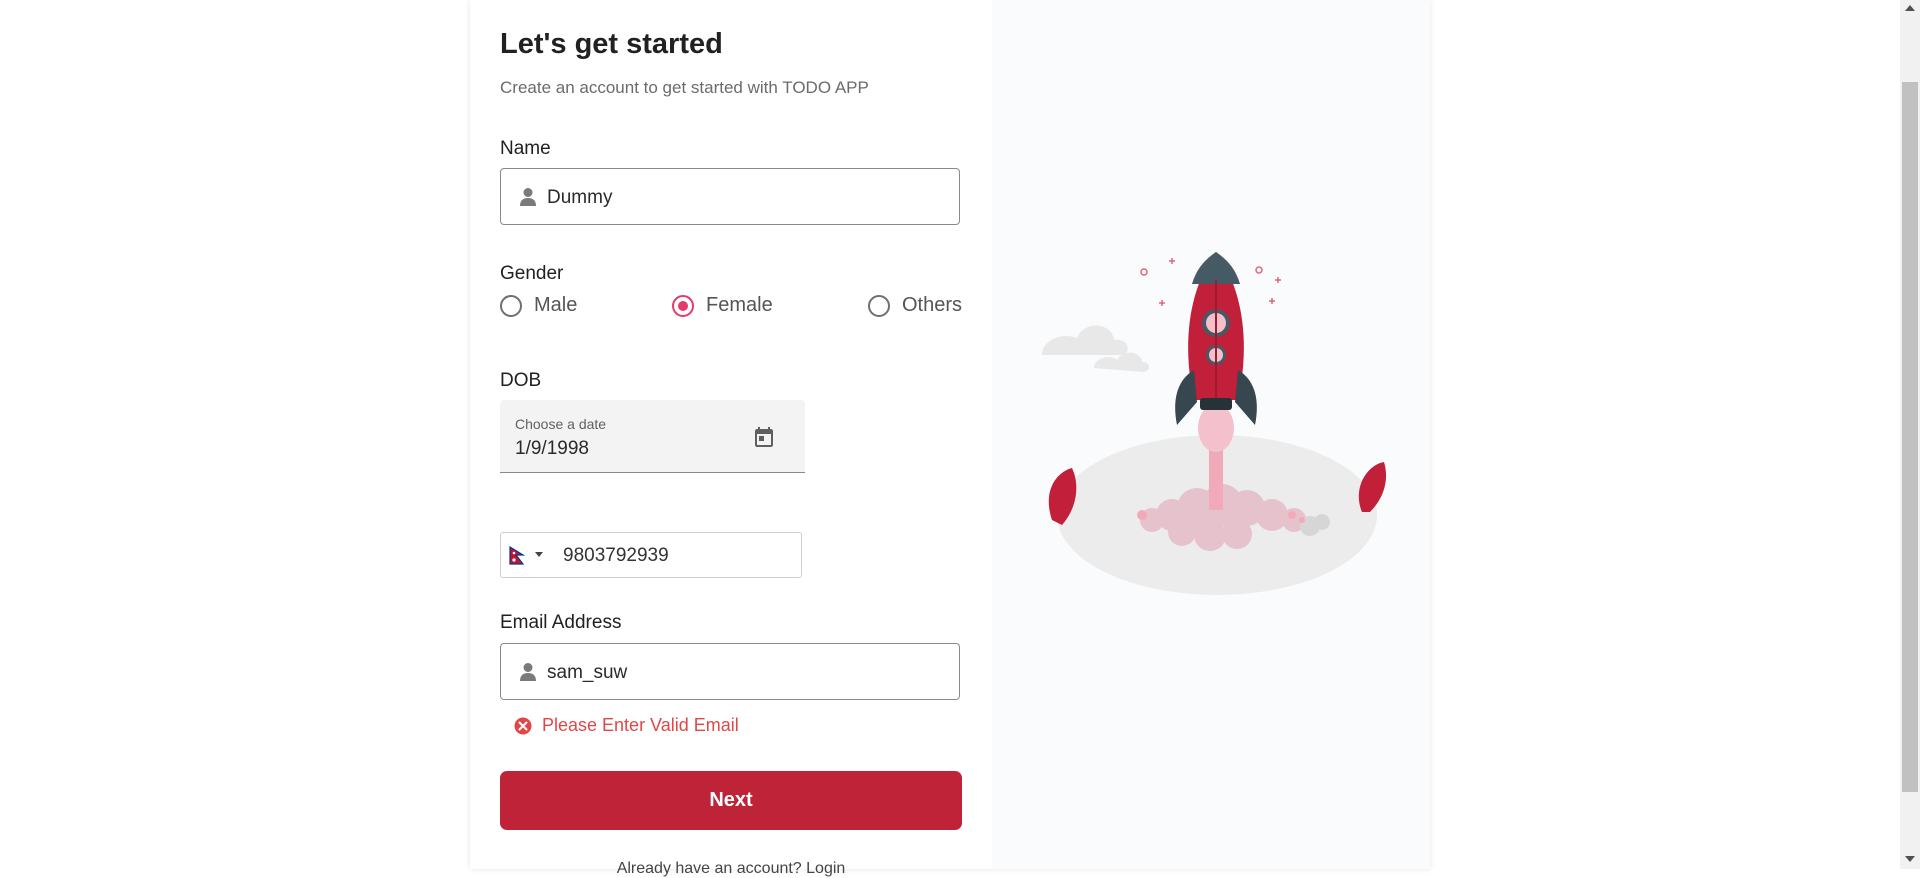 The width and height of the screenshot is (1920, 878). I want to click on calendar-icon, so click(764, 437).